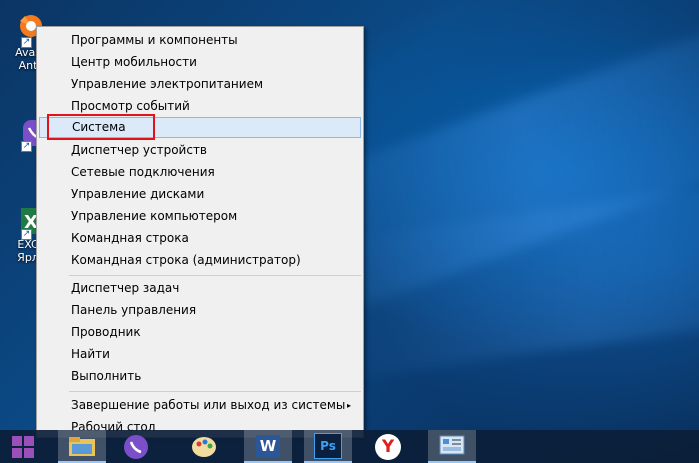 The width and height of the screenshot is (699, 463). I want to click on viber-icon, so click(136, 446).